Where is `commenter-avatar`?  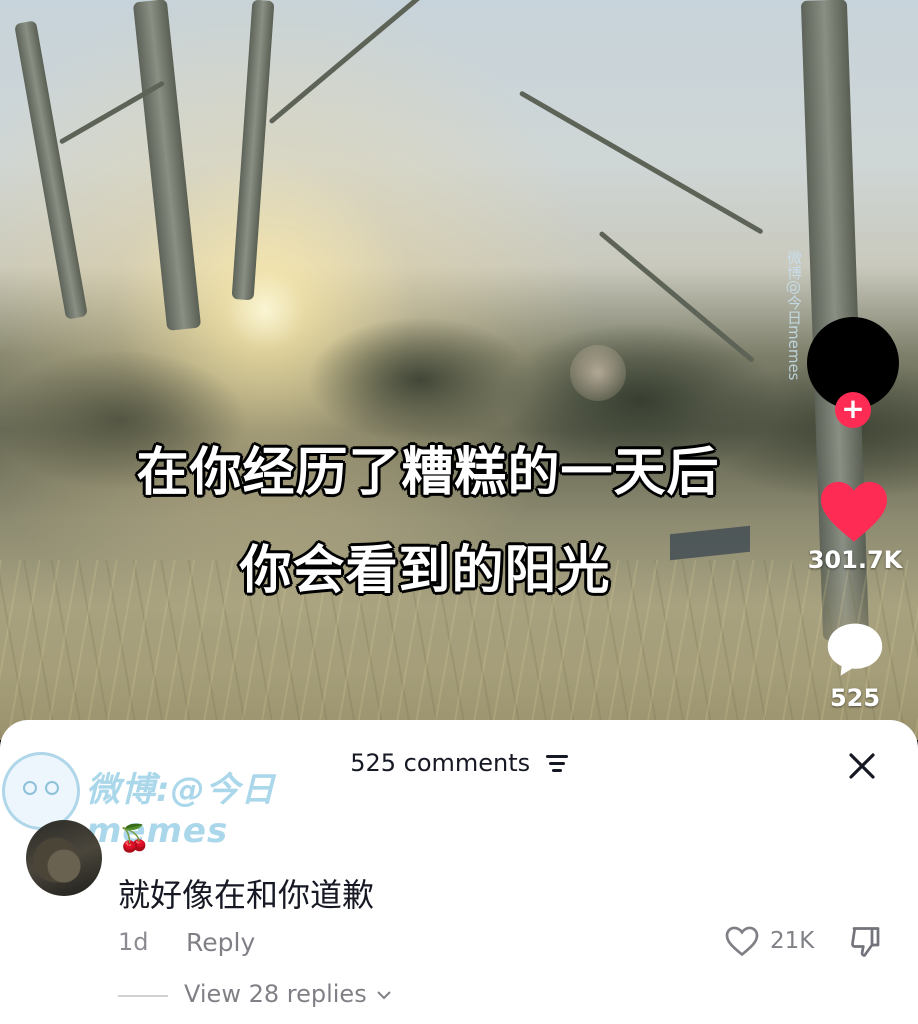 commenter-avatar is located at coordinates (64, 858).